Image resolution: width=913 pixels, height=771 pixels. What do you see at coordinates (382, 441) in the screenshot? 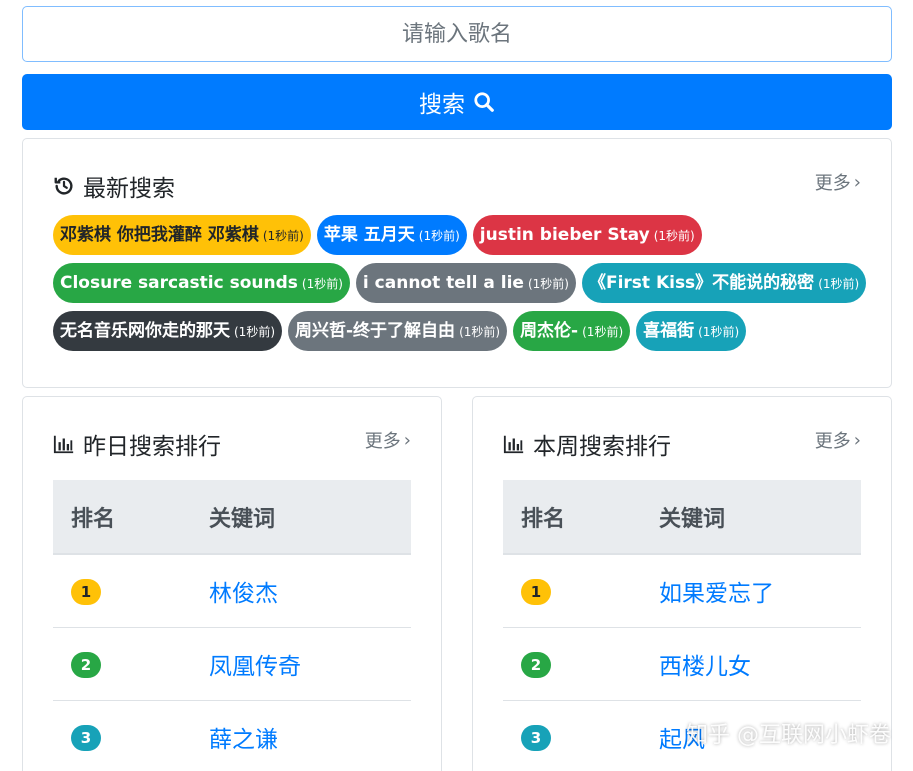
I see `yesterday-more-label: 更多` at bounding box center [382, 441].